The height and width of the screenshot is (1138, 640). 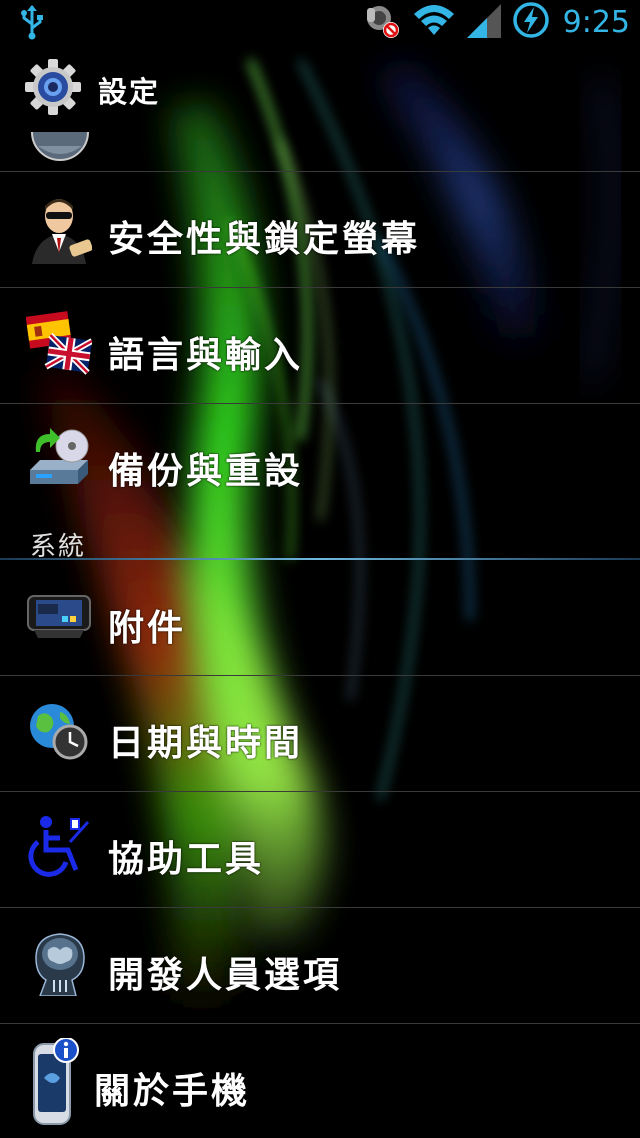 What do you see at coordinates (264, 239) in the screenshot?
I see `list-item-label: 安全性與鎖定螢幕` at bounding box center [264, 239].